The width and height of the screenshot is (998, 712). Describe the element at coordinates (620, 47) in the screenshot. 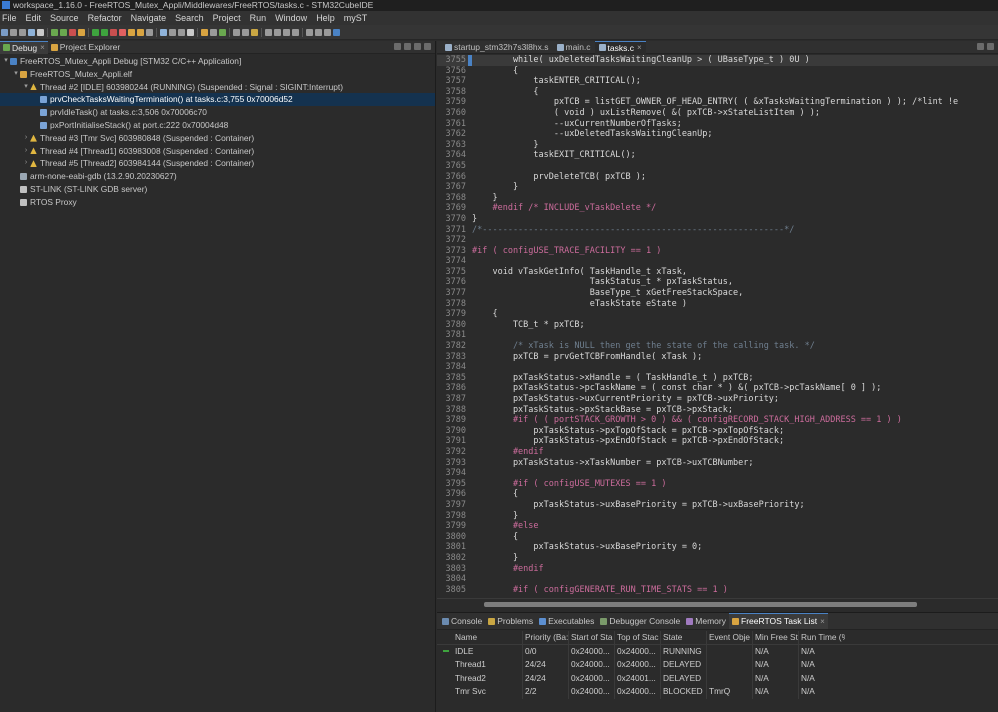

I see `editor-tab-tasks-c: tasks.c ×` at that location.